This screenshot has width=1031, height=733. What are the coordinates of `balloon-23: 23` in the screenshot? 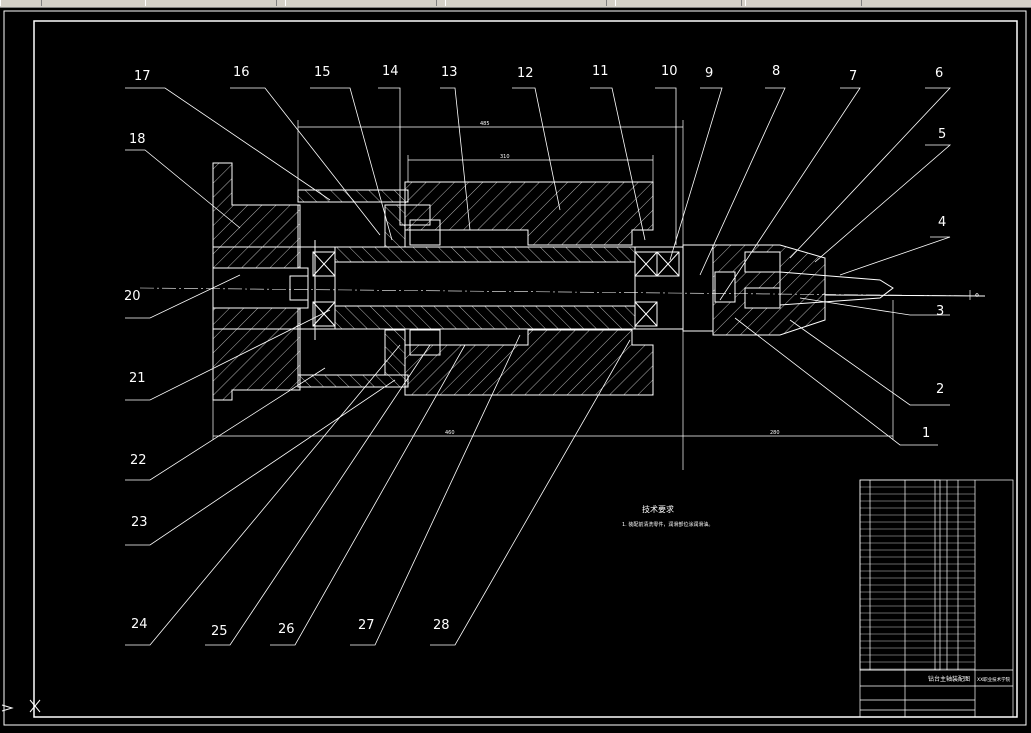 It's located at (139, 522).